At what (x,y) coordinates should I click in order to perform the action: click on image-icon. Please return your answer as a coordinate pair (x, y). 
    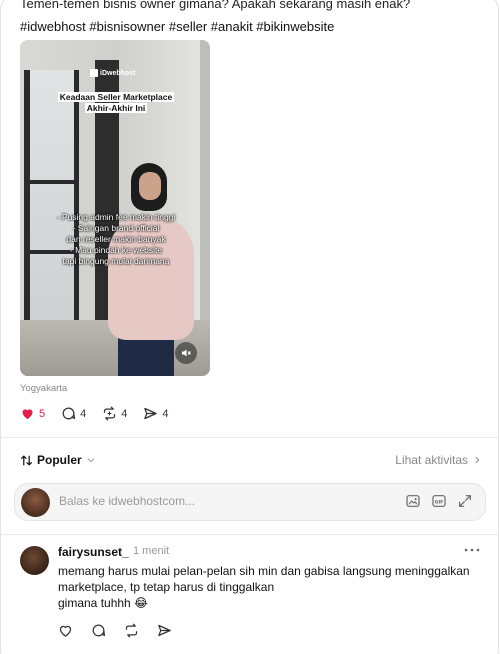
    Looking at the image, I should click on (413, 501).